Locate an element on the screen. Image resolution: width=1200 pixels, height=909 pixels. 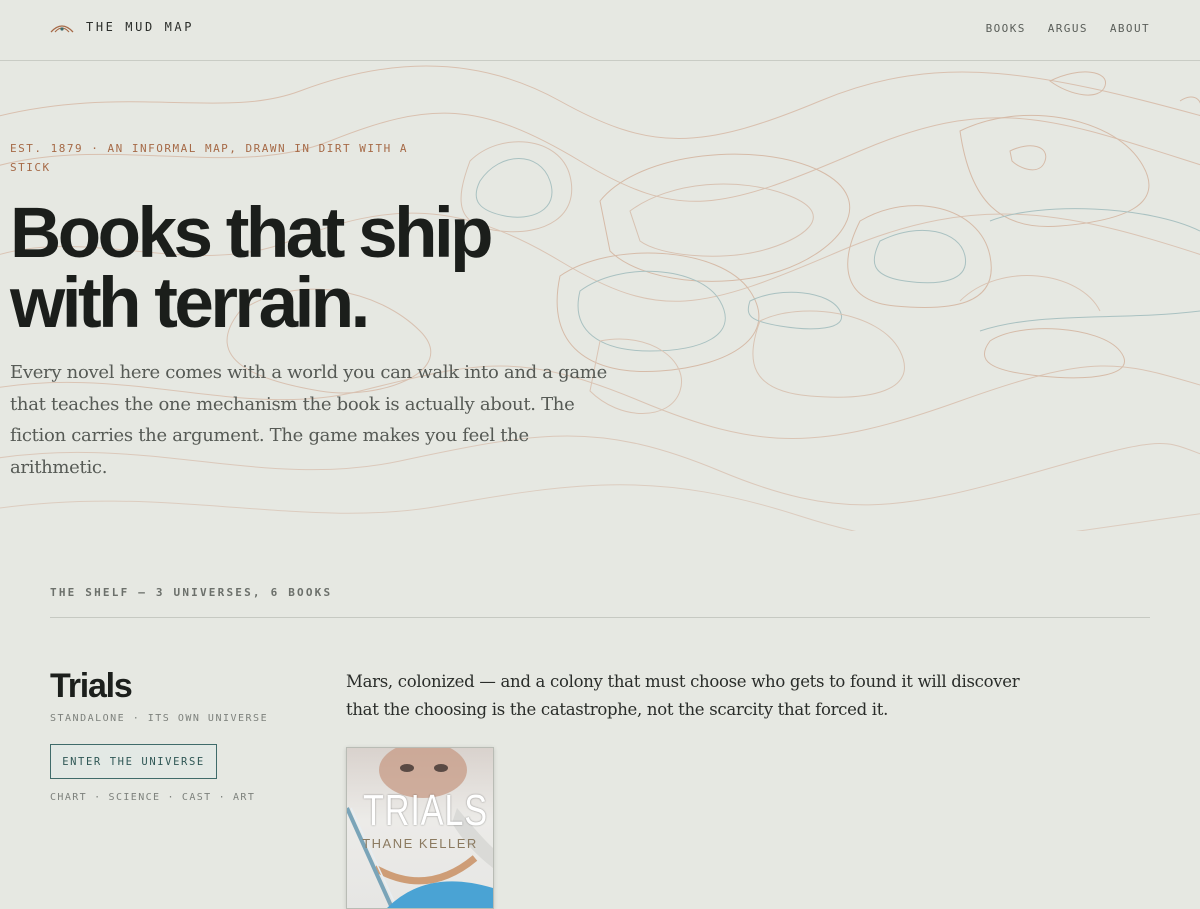
cover-author: THANE KELLER is located at coordinates (420, 843).